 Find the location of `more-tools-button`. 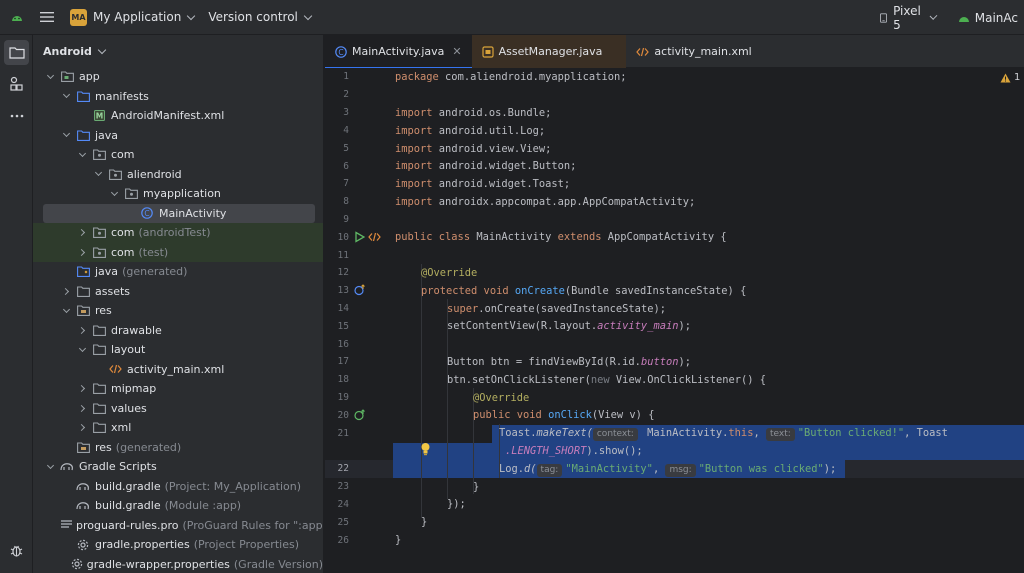

more-tools-button is located at coordinates (16, 115).